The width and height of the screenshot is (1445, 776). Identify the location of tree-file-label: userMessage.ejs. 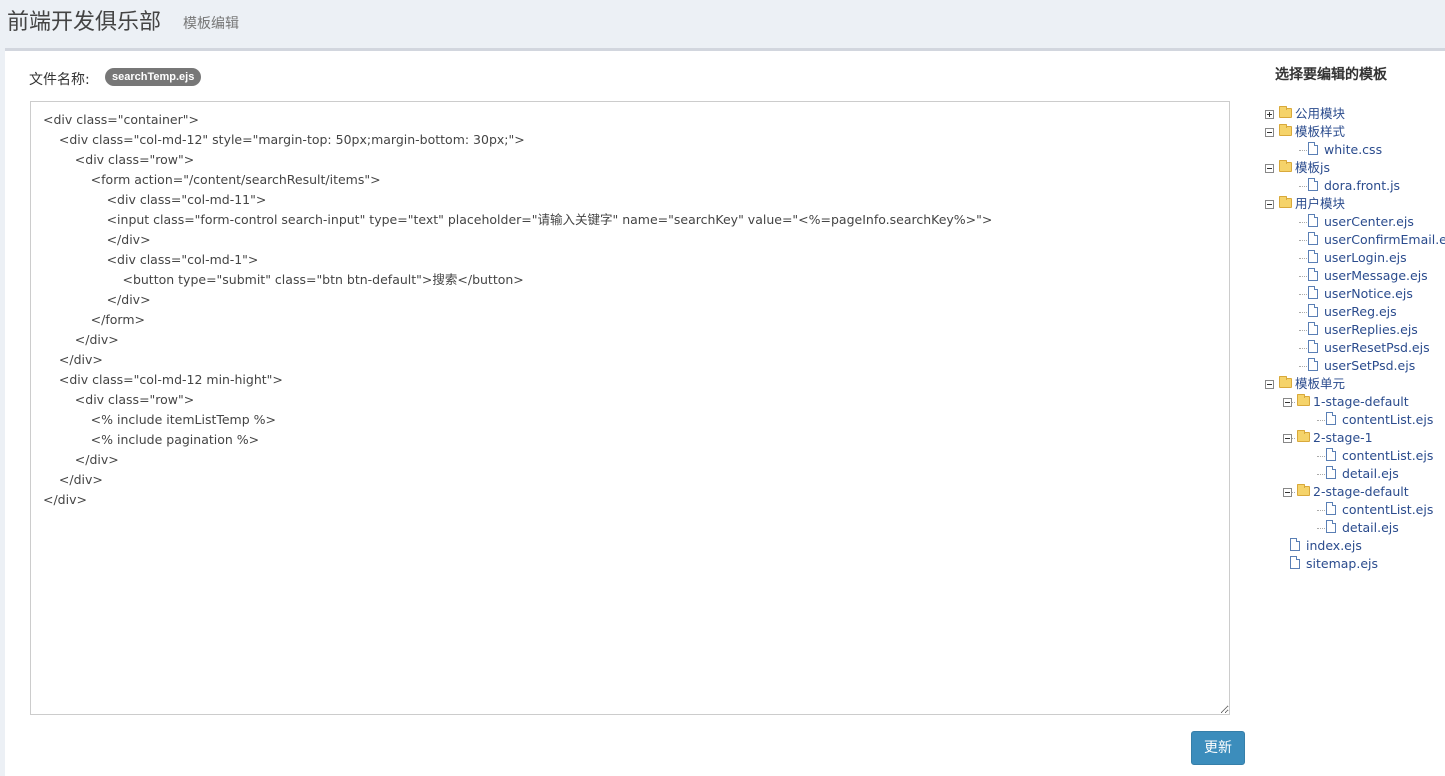
(1376, 275).